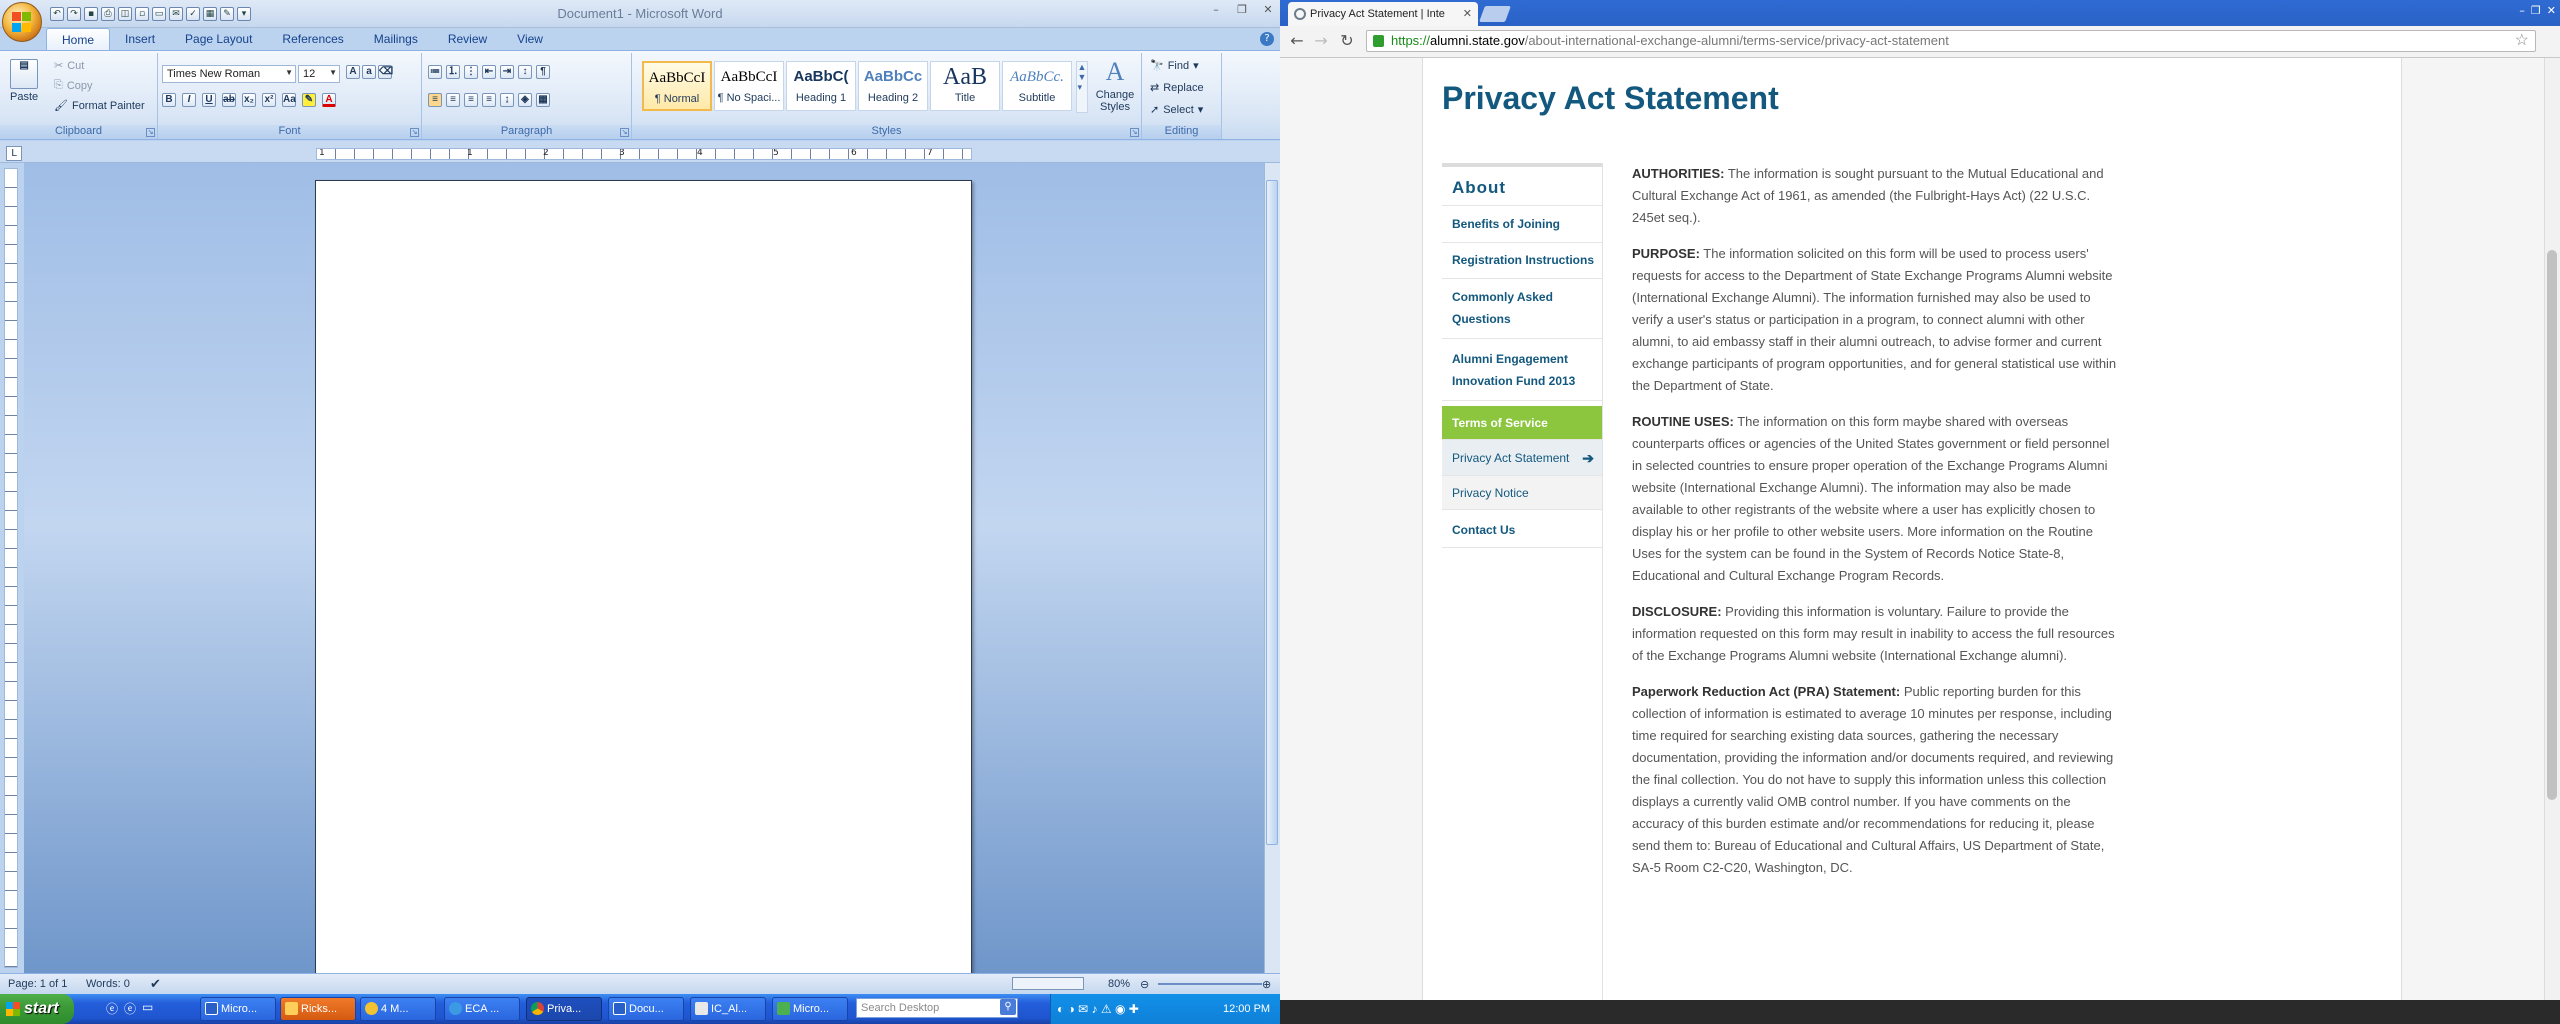  I want to click on underline-icon: U, so click(209, 100).